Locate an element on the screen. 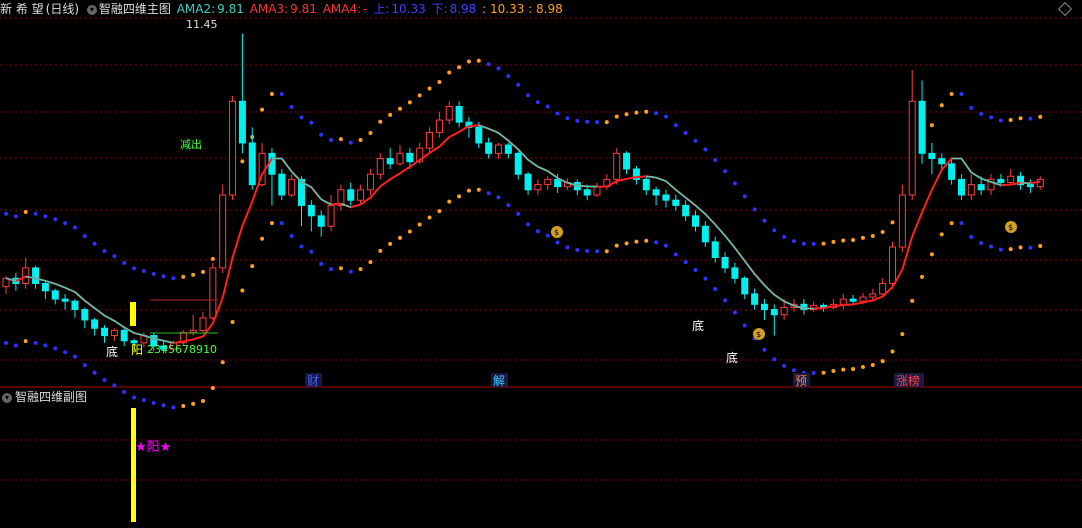  sell-label: 减出 is located at coordinates (191, 144).